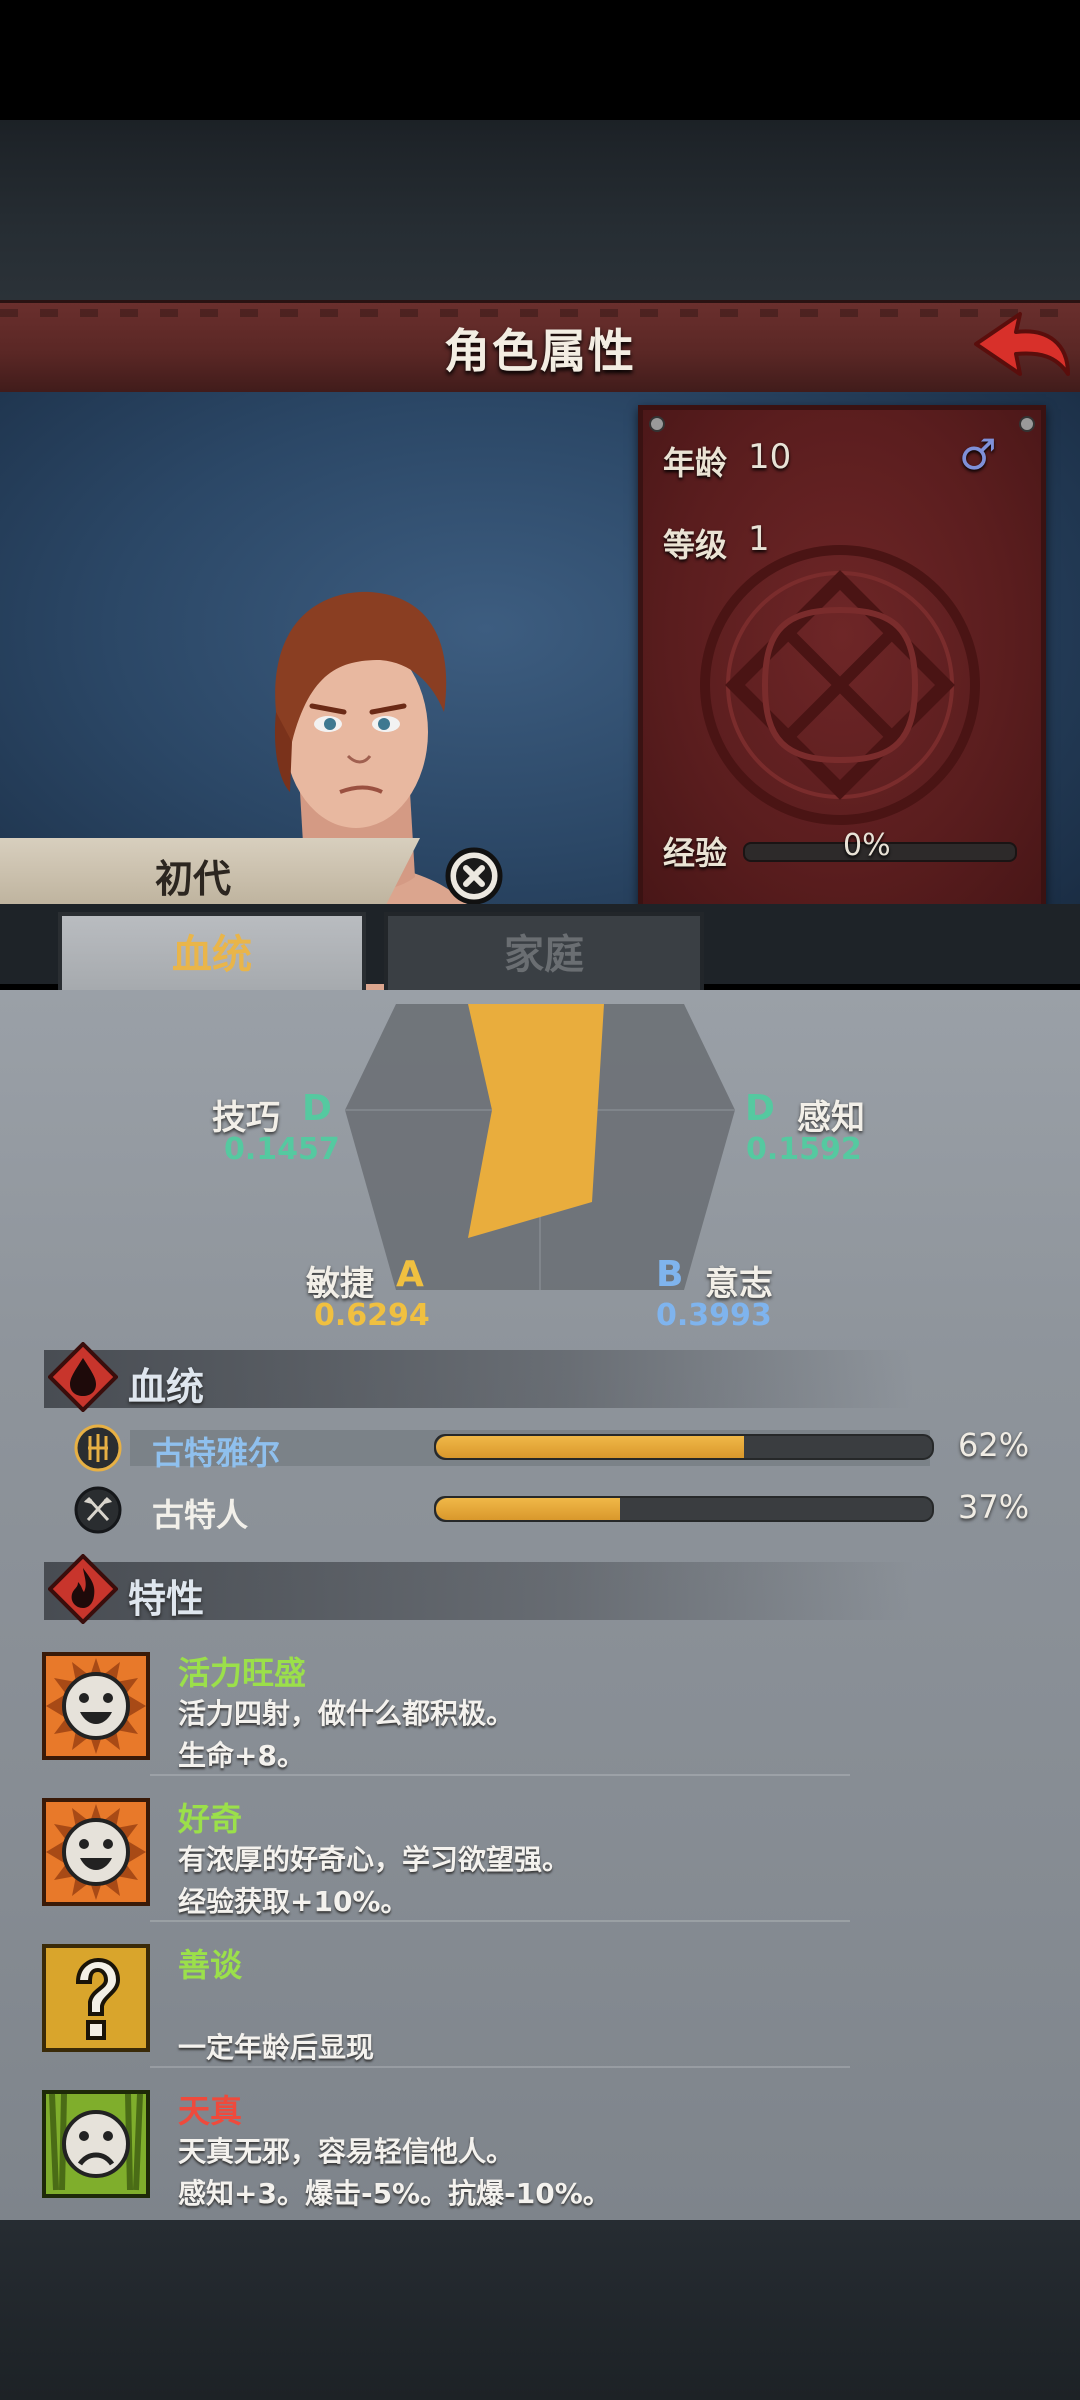 The image size is (1080, 2400). Describe the element at coordinates (804, 1149) in the screenshot. I see `attr-value-perception: 0.1592` at that location.